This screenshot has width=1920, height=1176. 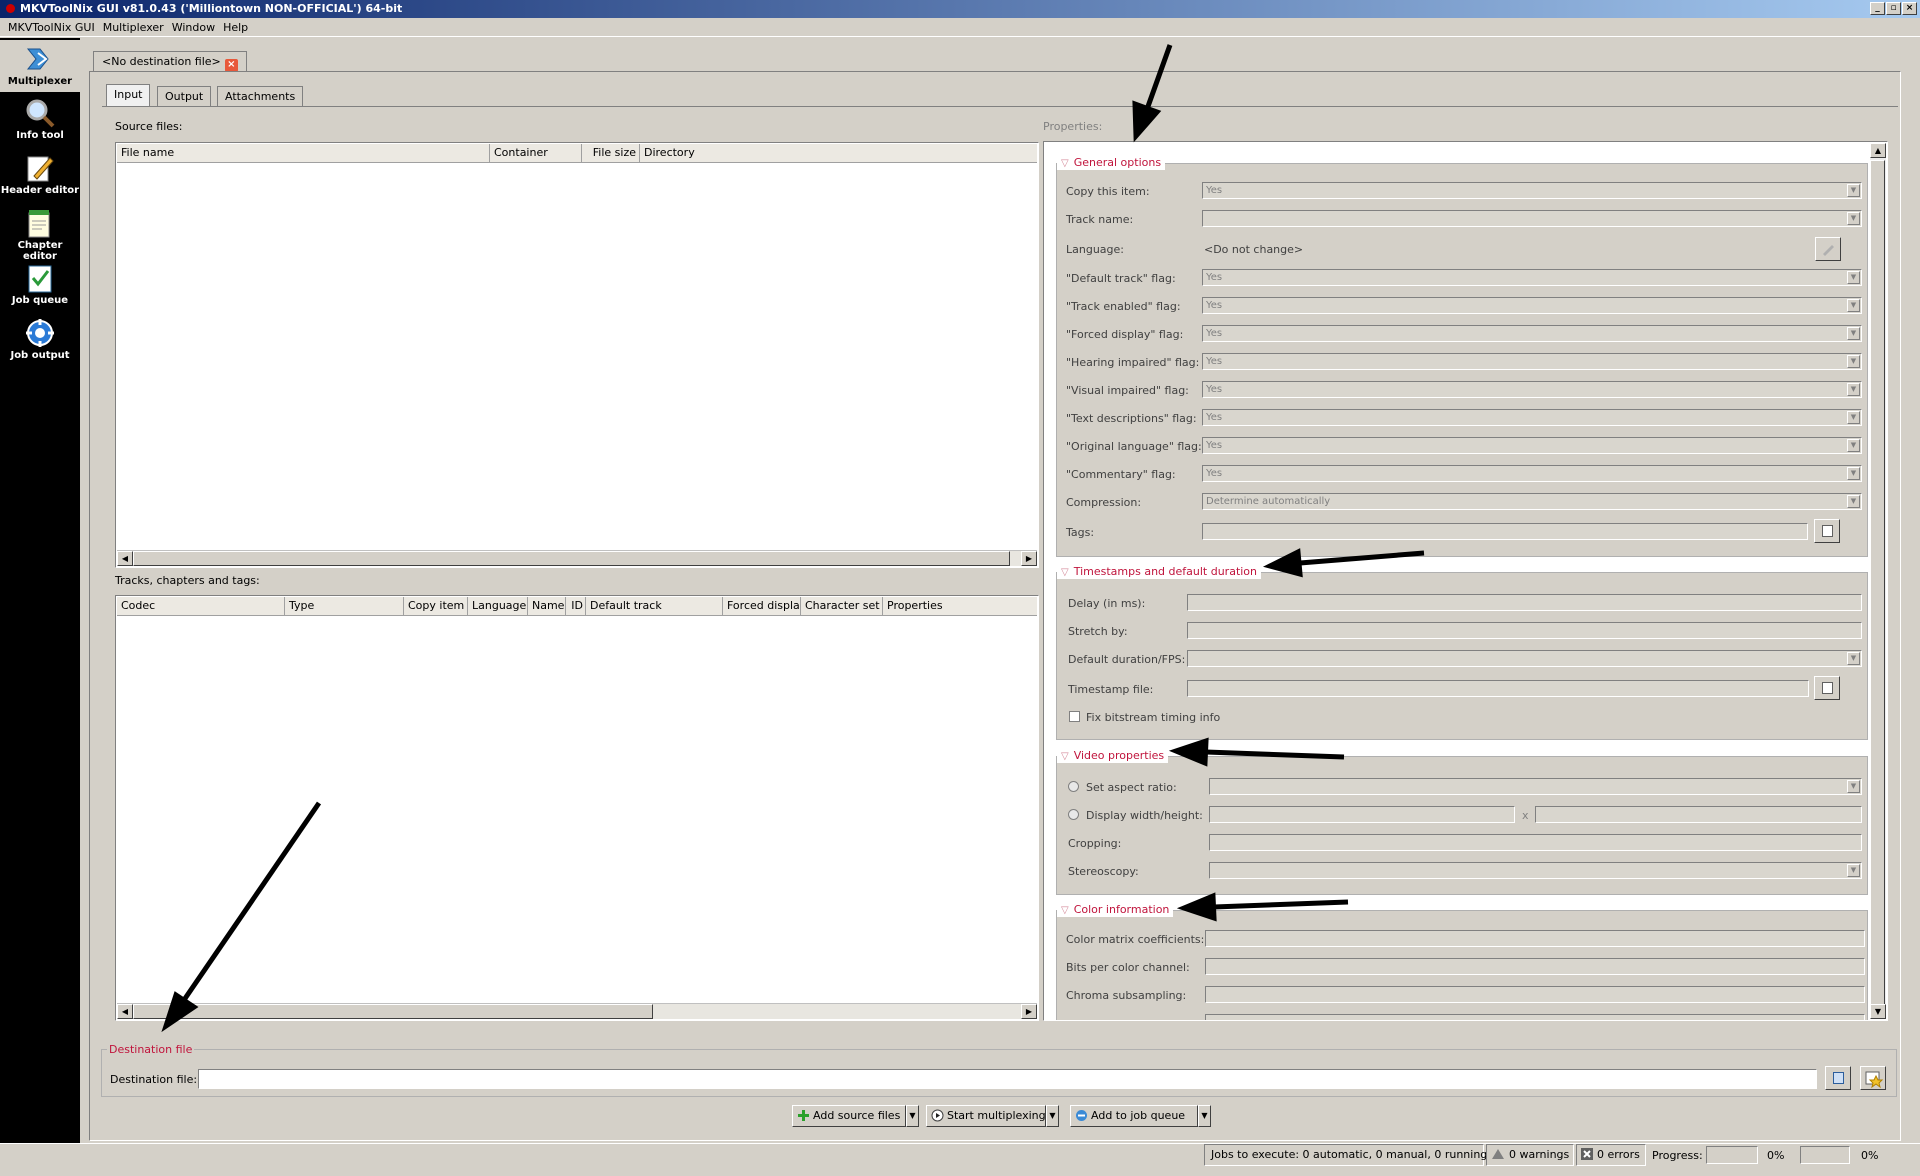 What do you see at coordinates (1524, 630) in the screenshot?
I see `stretch-input` at bounding box center [1524, 630].